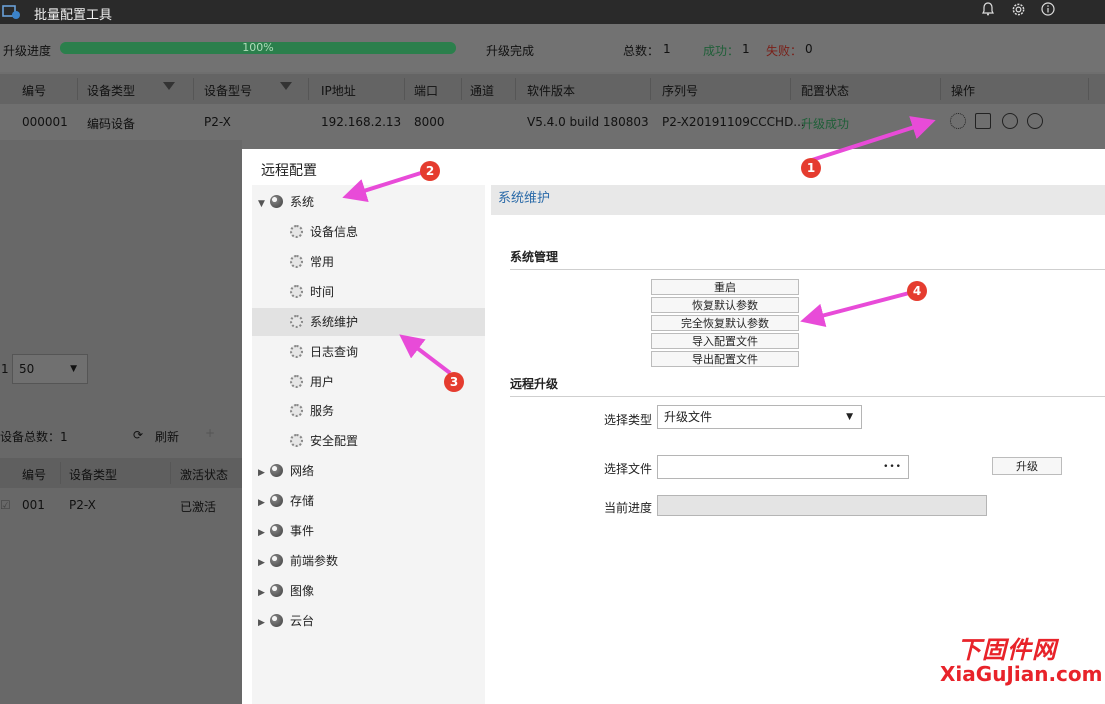 This screenshot has height=704, width=1105. What do you see at coordinates (204, 474) in the screenshot?
I see `col-activation: 激活状态` at bounding box center [204, 474].